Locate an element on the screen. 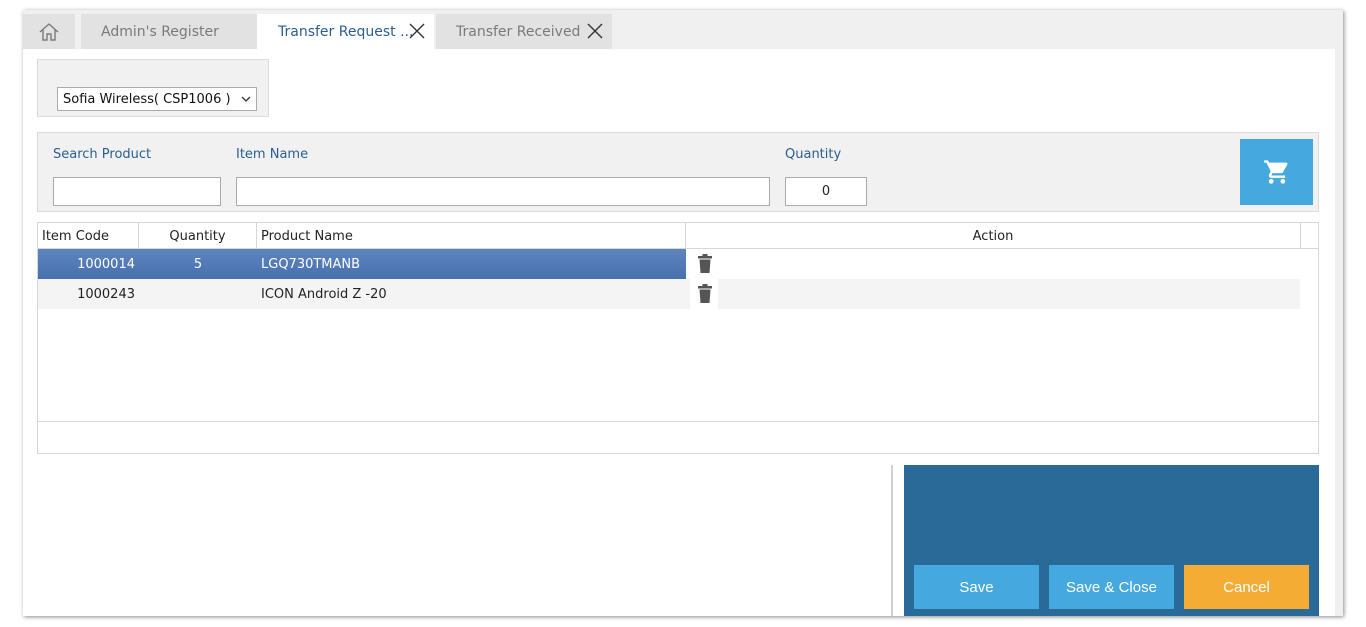 The height and width of the screenshot is (627, 1366). tab-transfer-received: Transfer Received is located at coordinates (524, 31).